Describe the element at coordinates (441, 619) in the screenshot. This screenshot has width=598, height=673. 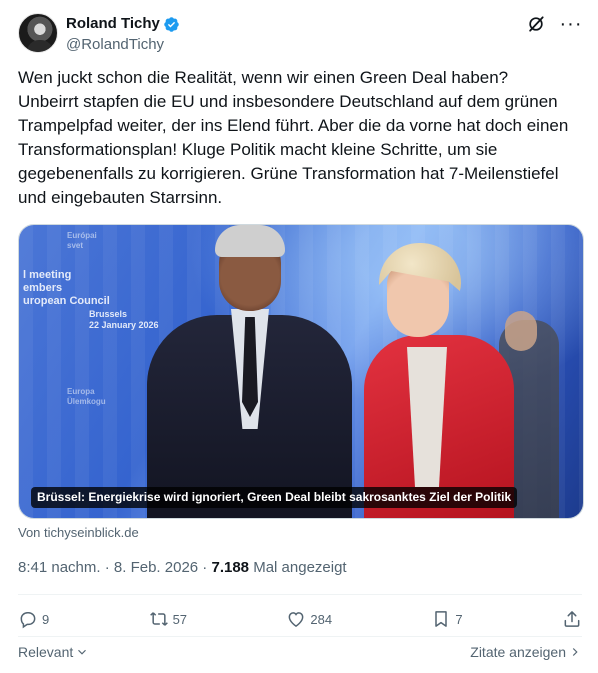
I see `bookmark-icon` at that location.